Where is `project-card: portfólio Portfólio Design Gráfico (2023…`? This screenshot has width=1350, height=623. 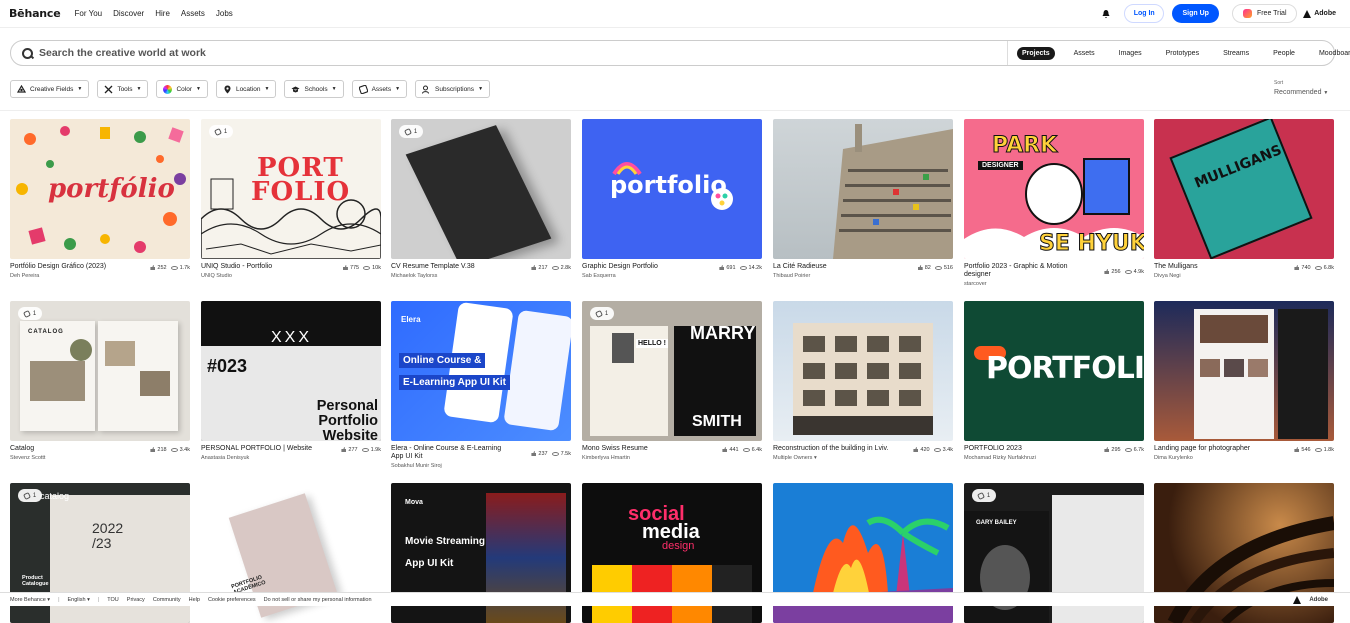
project-card: portfólio Portfólio Design Gráfico (2023… is located at coordinates (100, 199).